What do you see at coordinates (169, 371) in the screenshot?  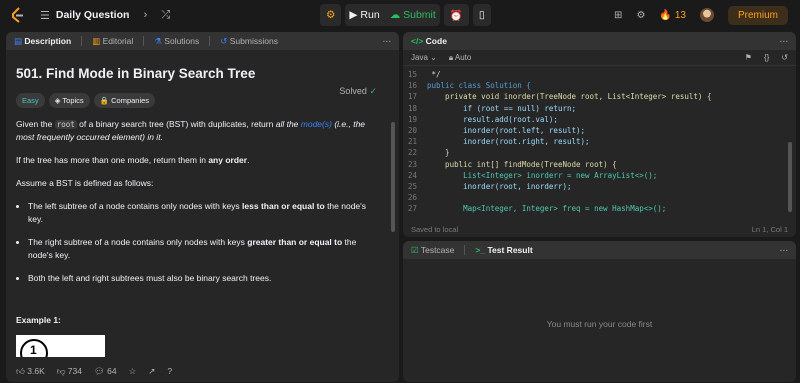 I see `help-icon: ?` at bounding box center [169, 371].